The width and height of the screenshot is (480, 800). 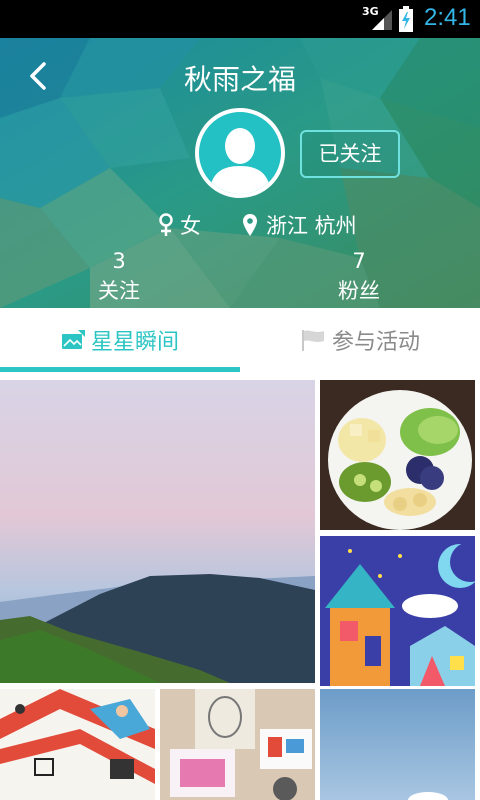 What do you see at coordinates (250, 225) in the screenshot?
I see `location-pin-icon` at bounding box center [250, 225].